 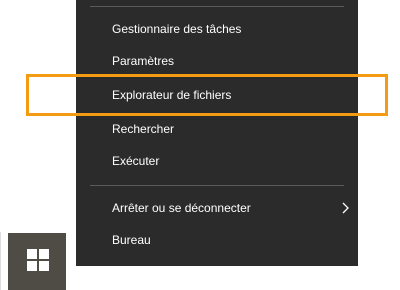 I want to click on menu-item-label: Arrêter ou se déconnecter, so click(x=181, y=208).